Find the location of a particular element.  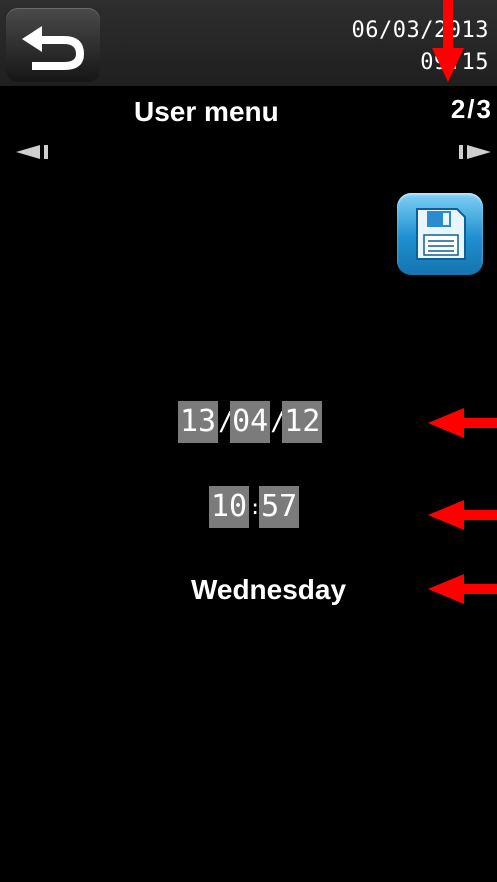

save-button is located at coordinates (440, 234).